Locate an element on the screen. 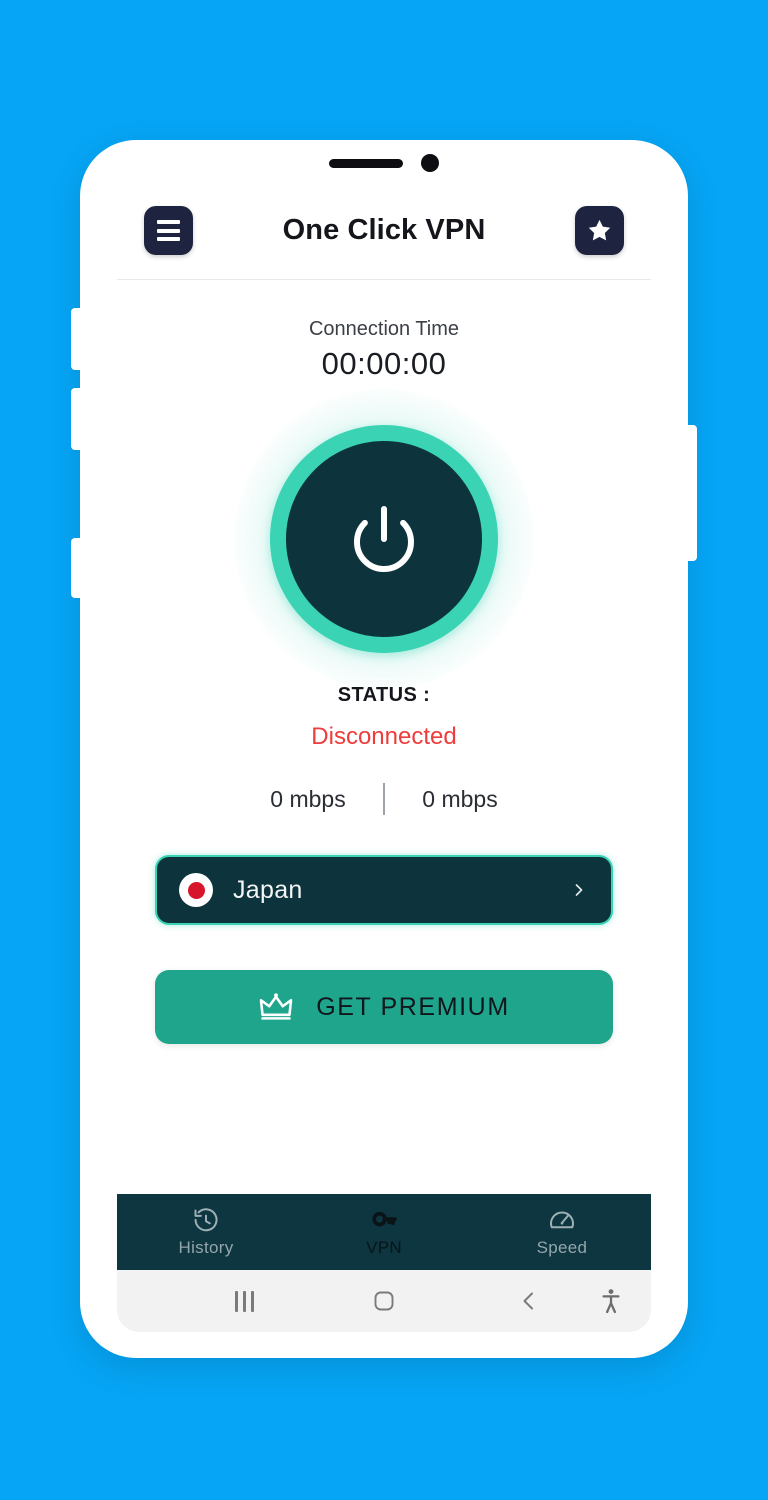 The height and width of the screenshot is (1500, 768). accessibility-icon is located at coordinates (611, 1301).